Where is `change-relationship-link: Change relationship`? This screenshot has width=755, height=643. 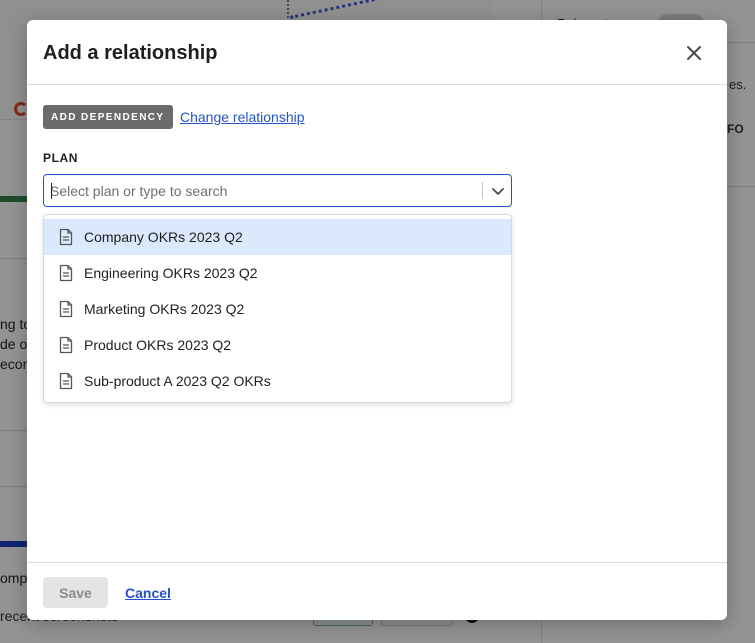 change-relationship-link: Change relationship is located at coordinates (242, 117).